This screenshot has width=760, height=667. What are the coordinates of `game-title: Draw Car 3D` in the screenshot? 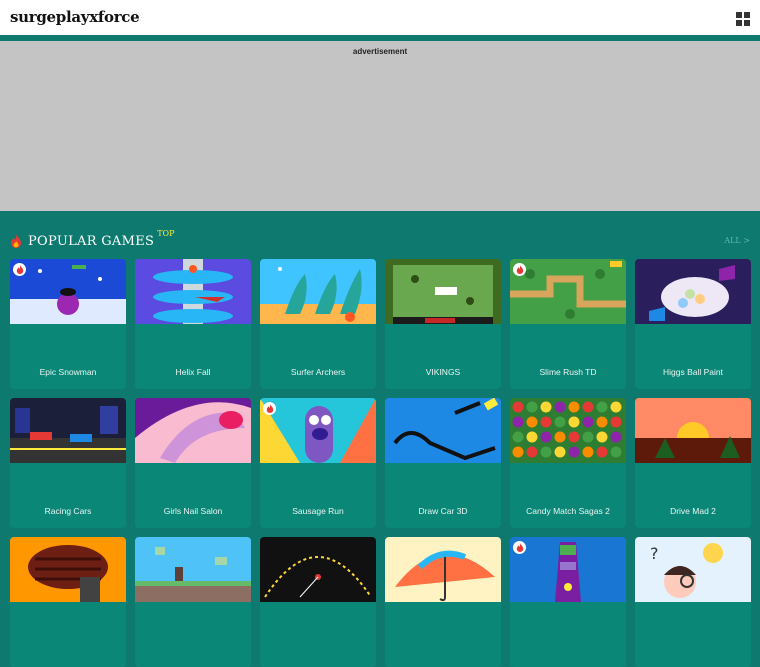 It's located at (443, 511).